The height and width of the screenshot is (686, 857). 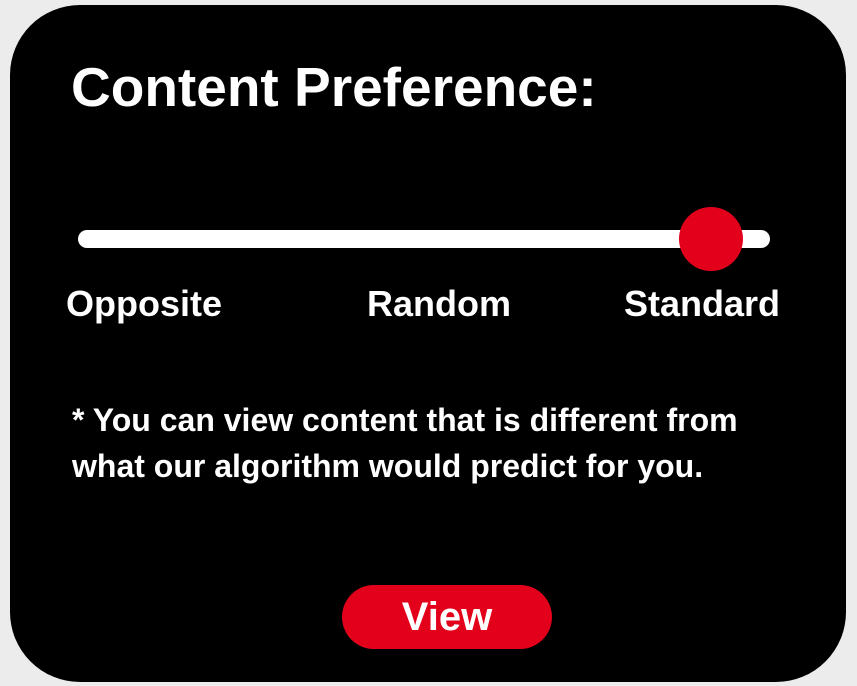 I want to click on page-title: Content Preference:, so click(x=334, y=87).